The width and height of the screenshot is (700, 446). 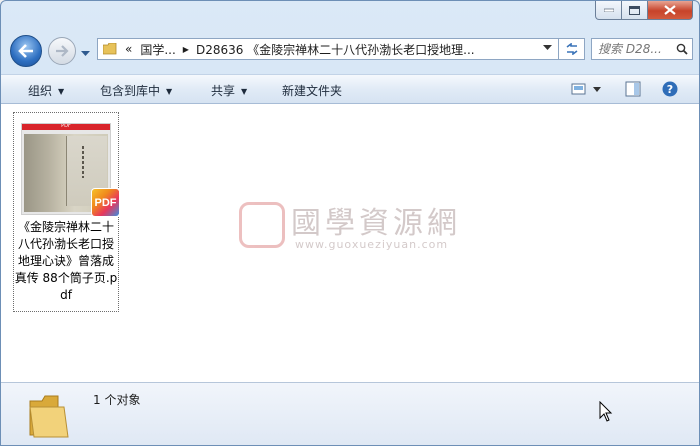 I want to click on recent-pages-dropdown, so click(x=85, y=53).